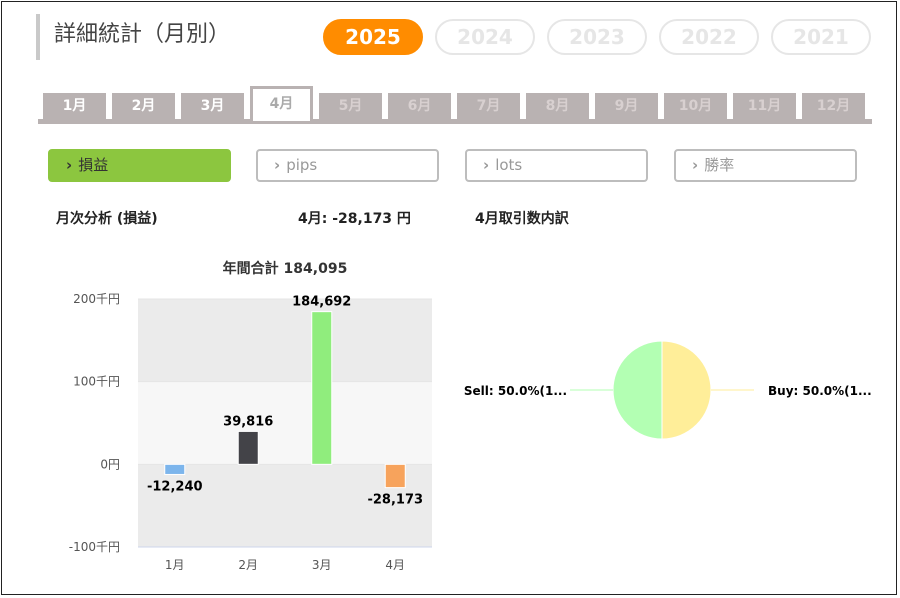 This screenshot has width=900, height=598. I want to click on breakdown-title: 4月取引数内訳, so click(522, 219).